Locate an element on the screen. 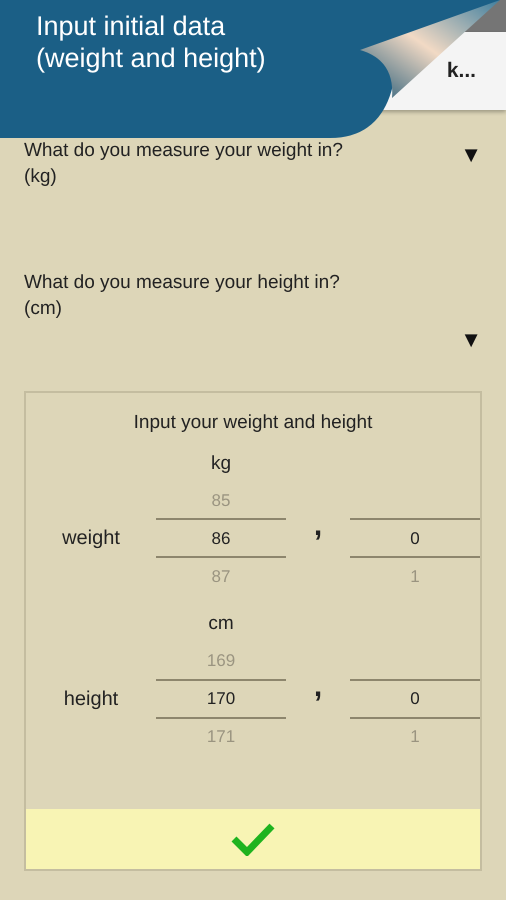 The width and height of the screenshot is (506, 900). dropdown-field: What do you measure your weight in? (kg) is located at coordinates (183, 164).